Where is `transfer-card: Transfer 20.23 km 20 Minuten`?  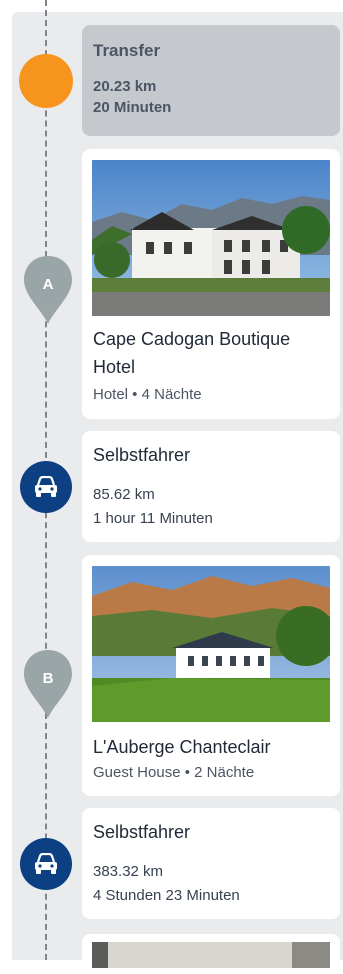 transfer-card: Transfer 20.23 km 20 Minuten is located at coordinates (211, 80).